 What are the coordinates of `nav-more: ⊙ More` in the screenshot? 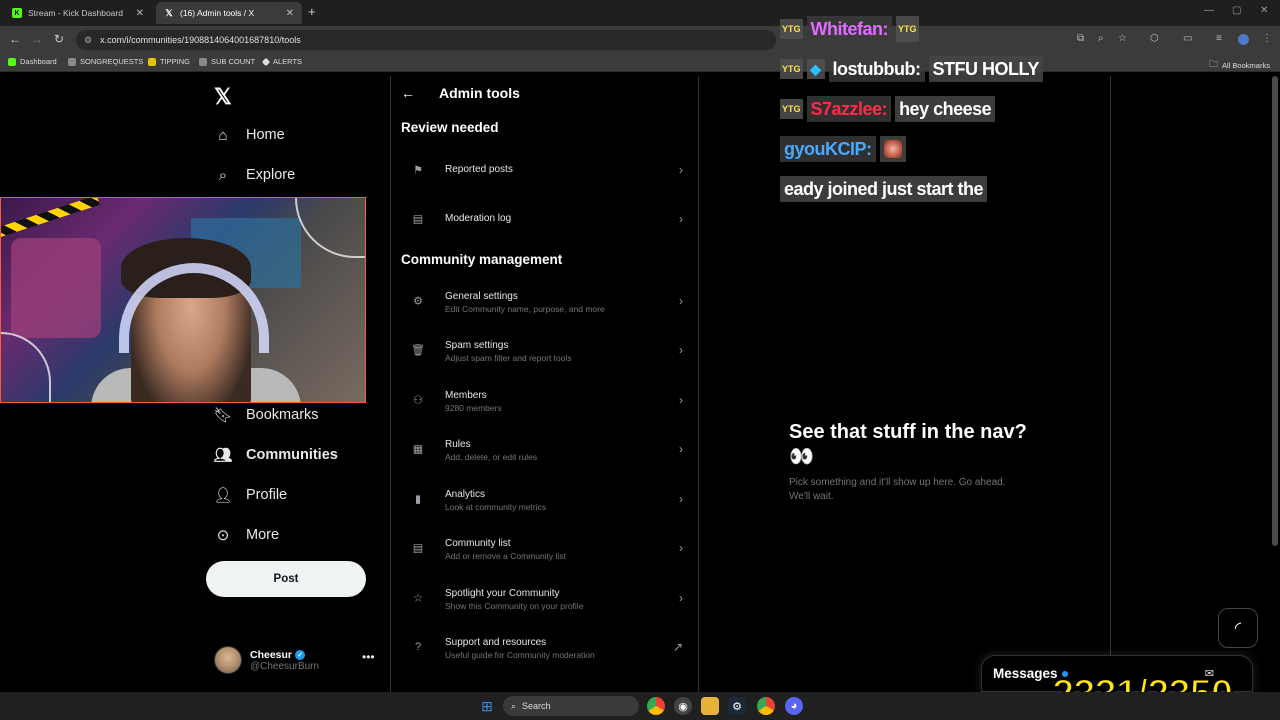 It's located at (246, 535).